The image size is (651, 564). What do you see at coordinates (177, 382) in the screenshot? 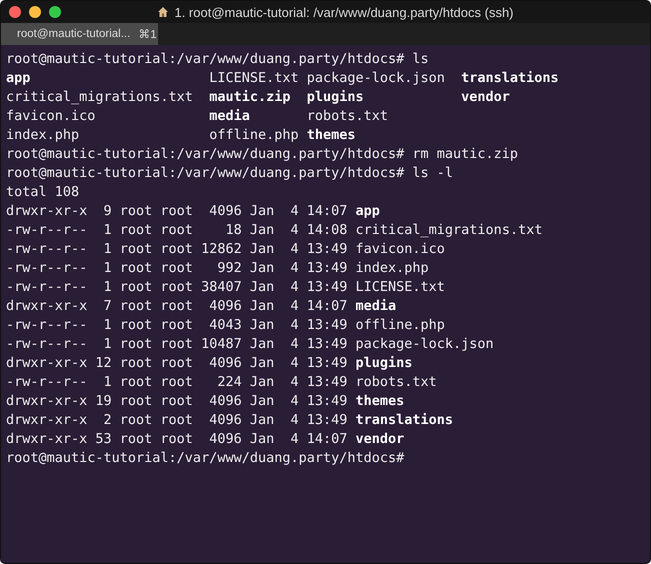
I see `file-details: -rw-r--r-- 1 root root 224 Jan 4 13:49` at bounding box center [177, 382].